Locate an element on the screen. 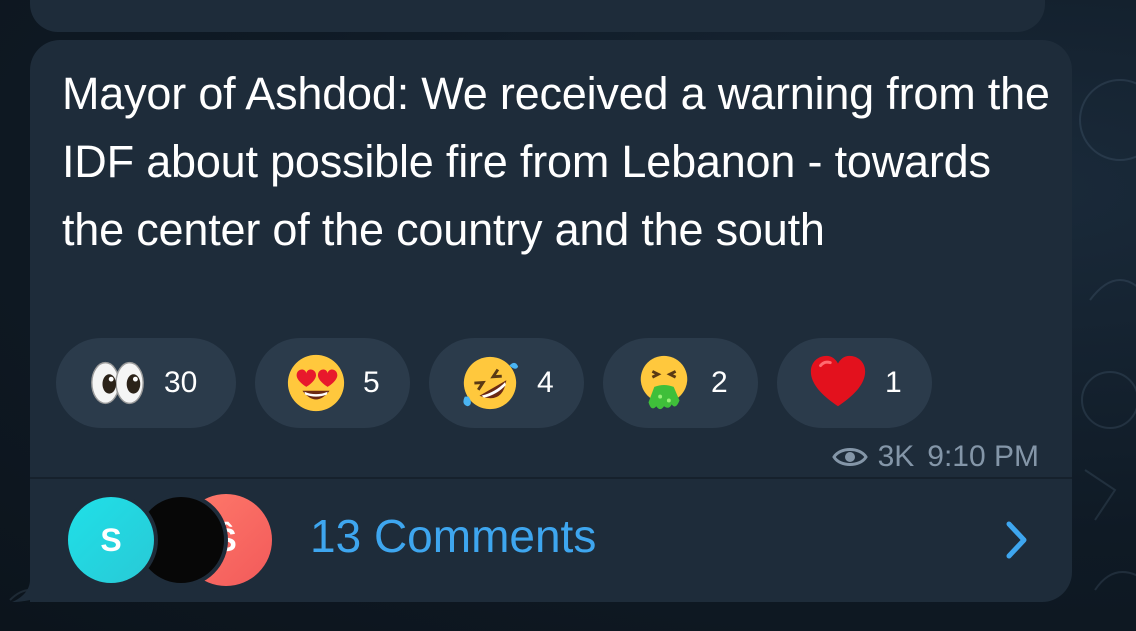 The image size is (1136, 631). avatar: S is located at coordinates (111, 540).